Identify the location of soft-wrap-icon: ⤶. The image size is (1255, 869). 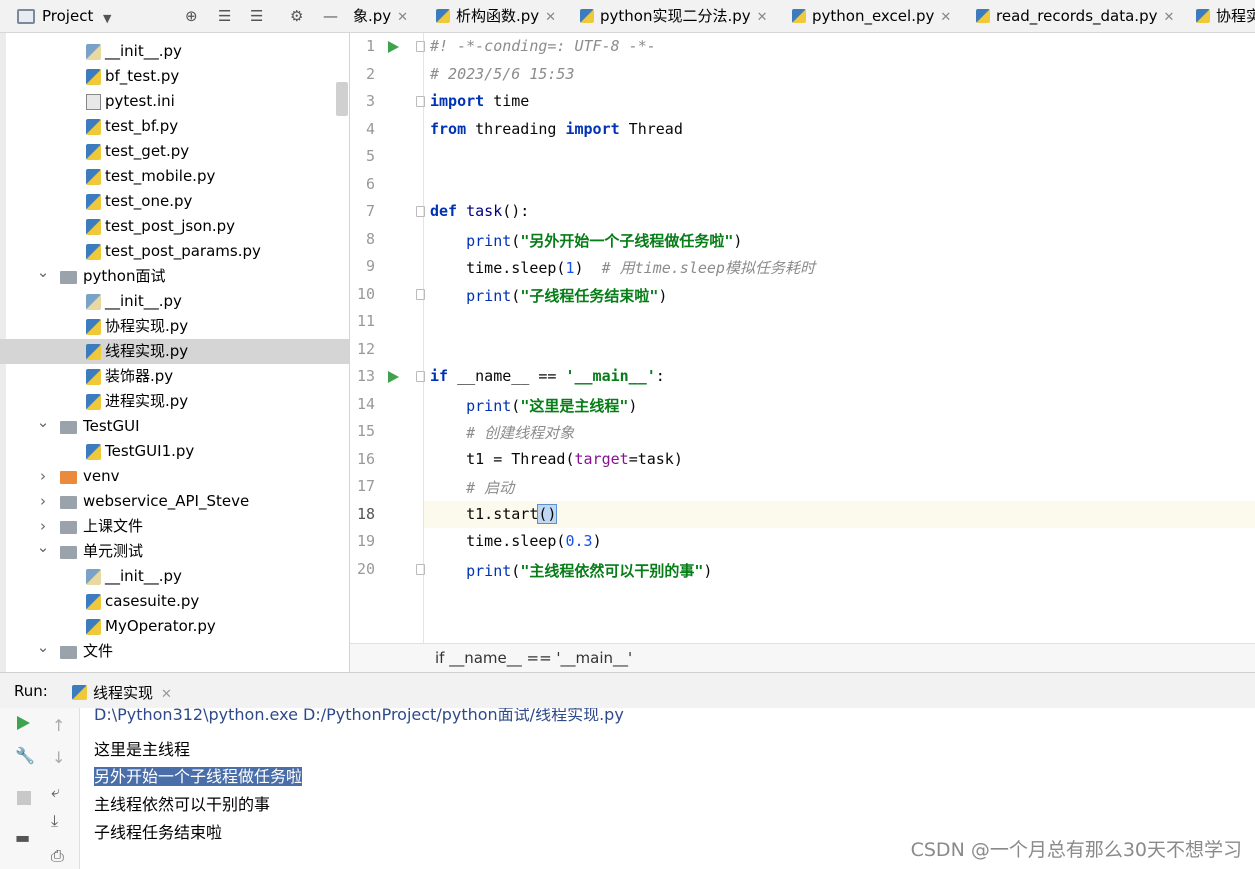
(55, 792).